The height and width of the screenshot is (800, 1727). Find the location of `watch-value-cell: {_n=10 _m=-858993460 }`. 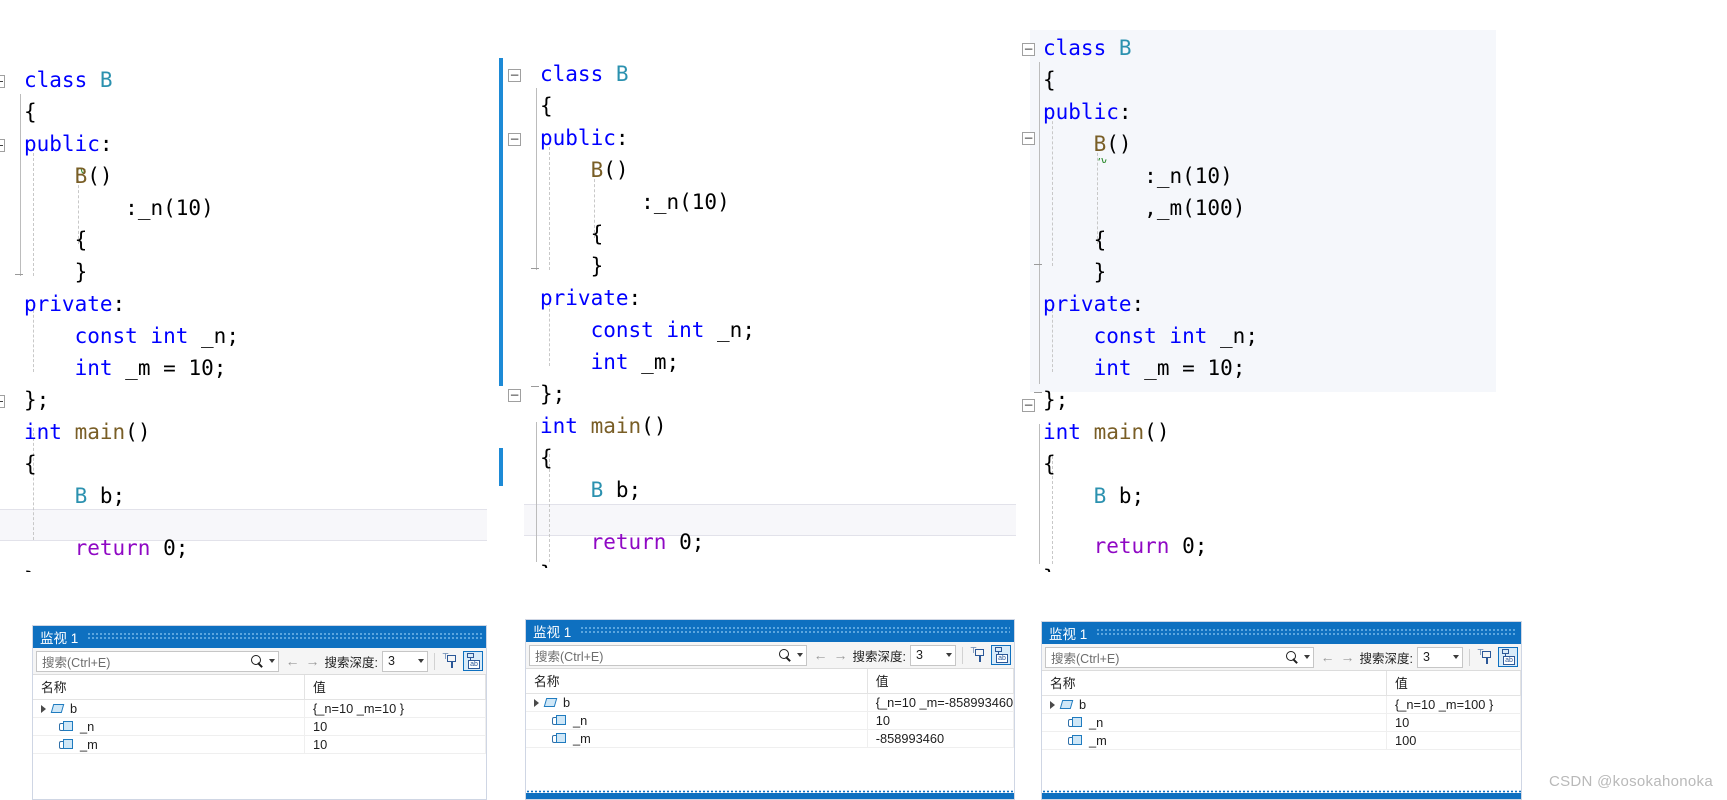

watch-value-cell: {_n=10 _m=-858993460 } is located at coordinates (940, 702).